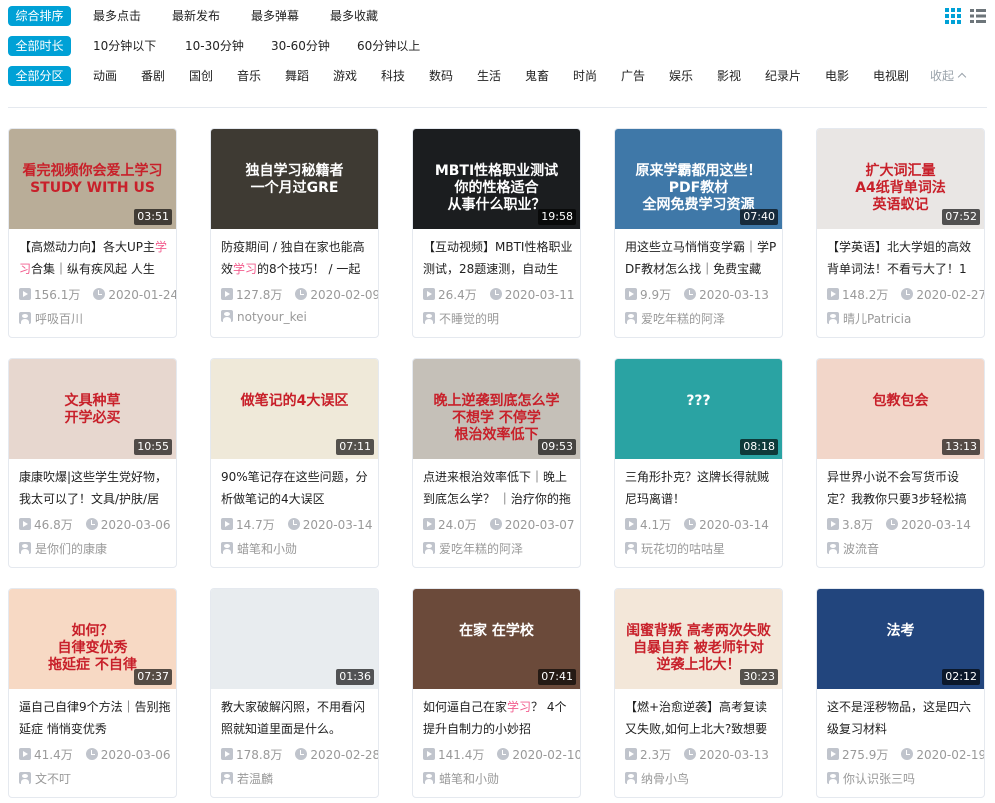  Describe the element at coordinates (900, 188) in the screenshot. I see `thumbnail-caption: 扩大词汇量 A4纸背单词法 英语蚁记` at that location.